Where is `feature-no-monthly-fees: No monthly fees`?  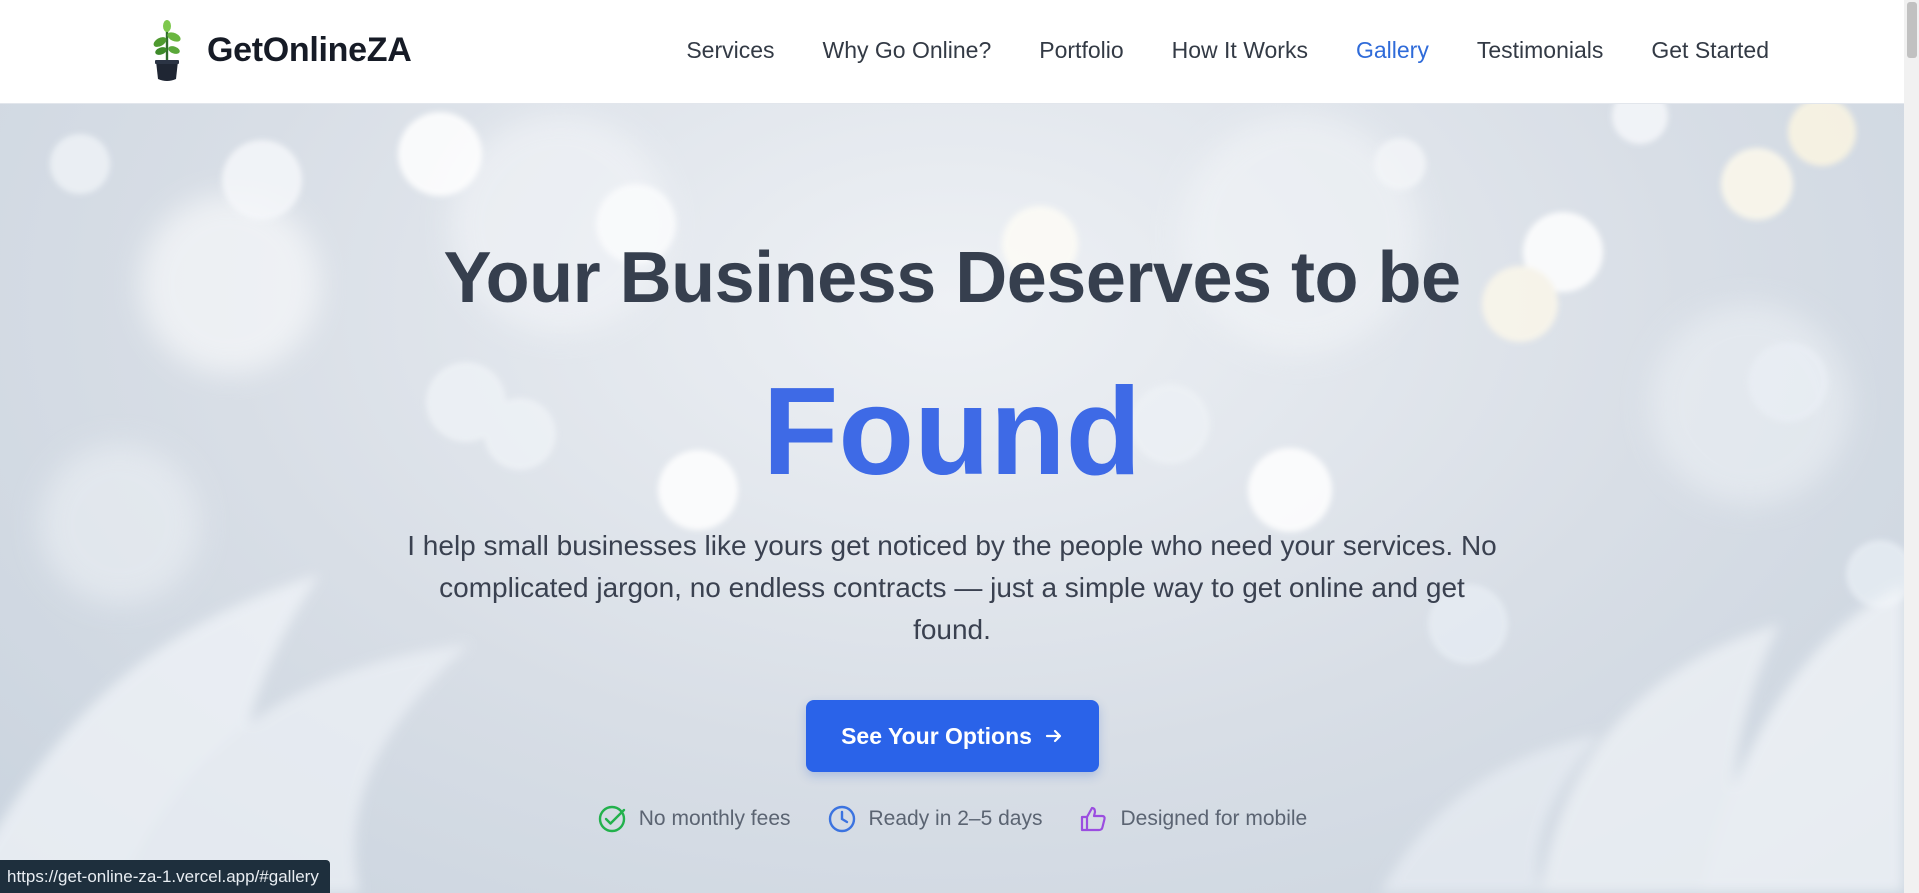 feature-no-monthly-fees: No monthly fees is located at coordinates (694, 819).